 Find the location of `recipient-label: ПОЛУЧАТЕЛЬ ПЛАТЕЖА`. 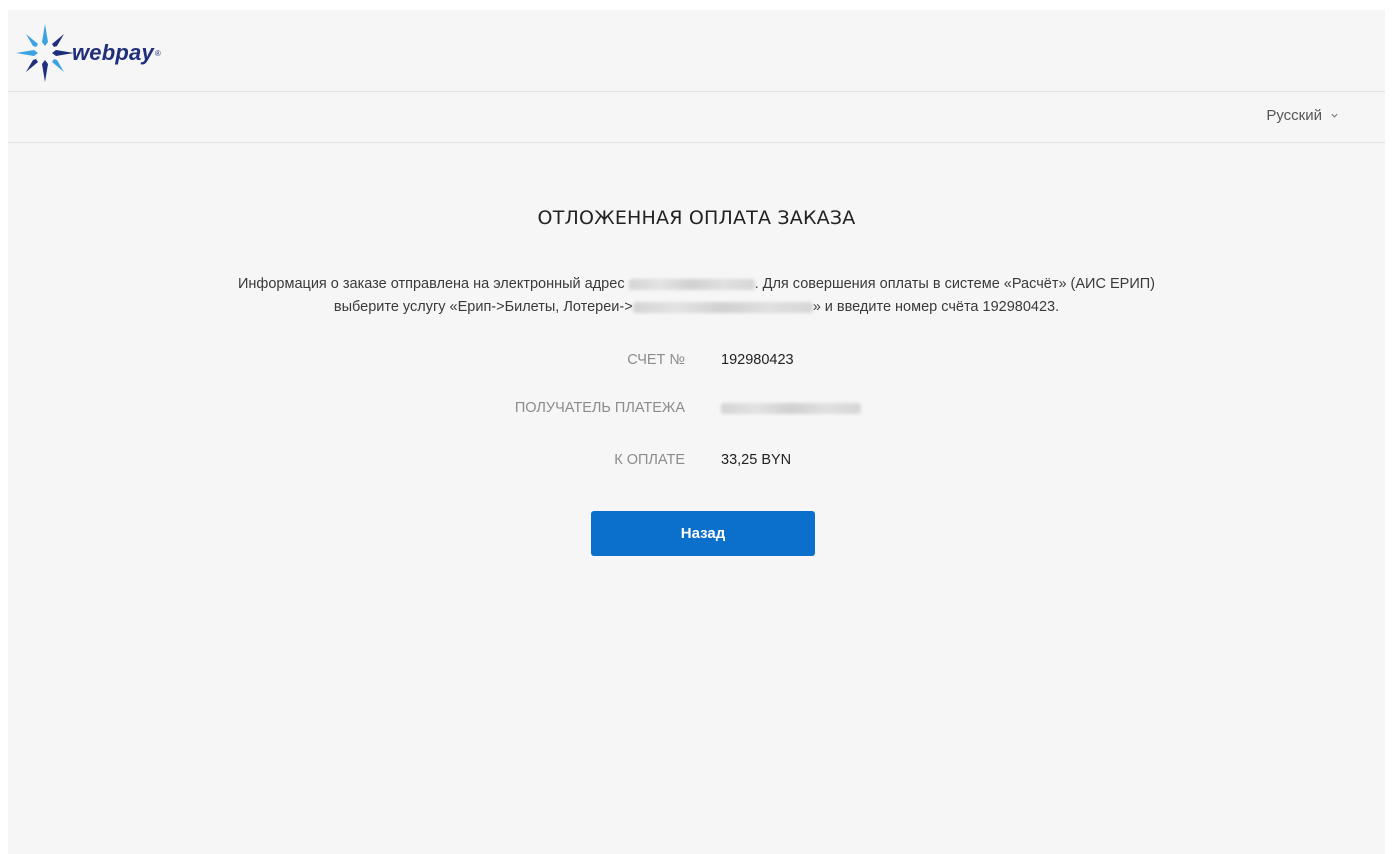

recipient-label: ПОЛУЧАТЕЛЬ ПЛАТЕЖА is located at coordinates (599, 408).